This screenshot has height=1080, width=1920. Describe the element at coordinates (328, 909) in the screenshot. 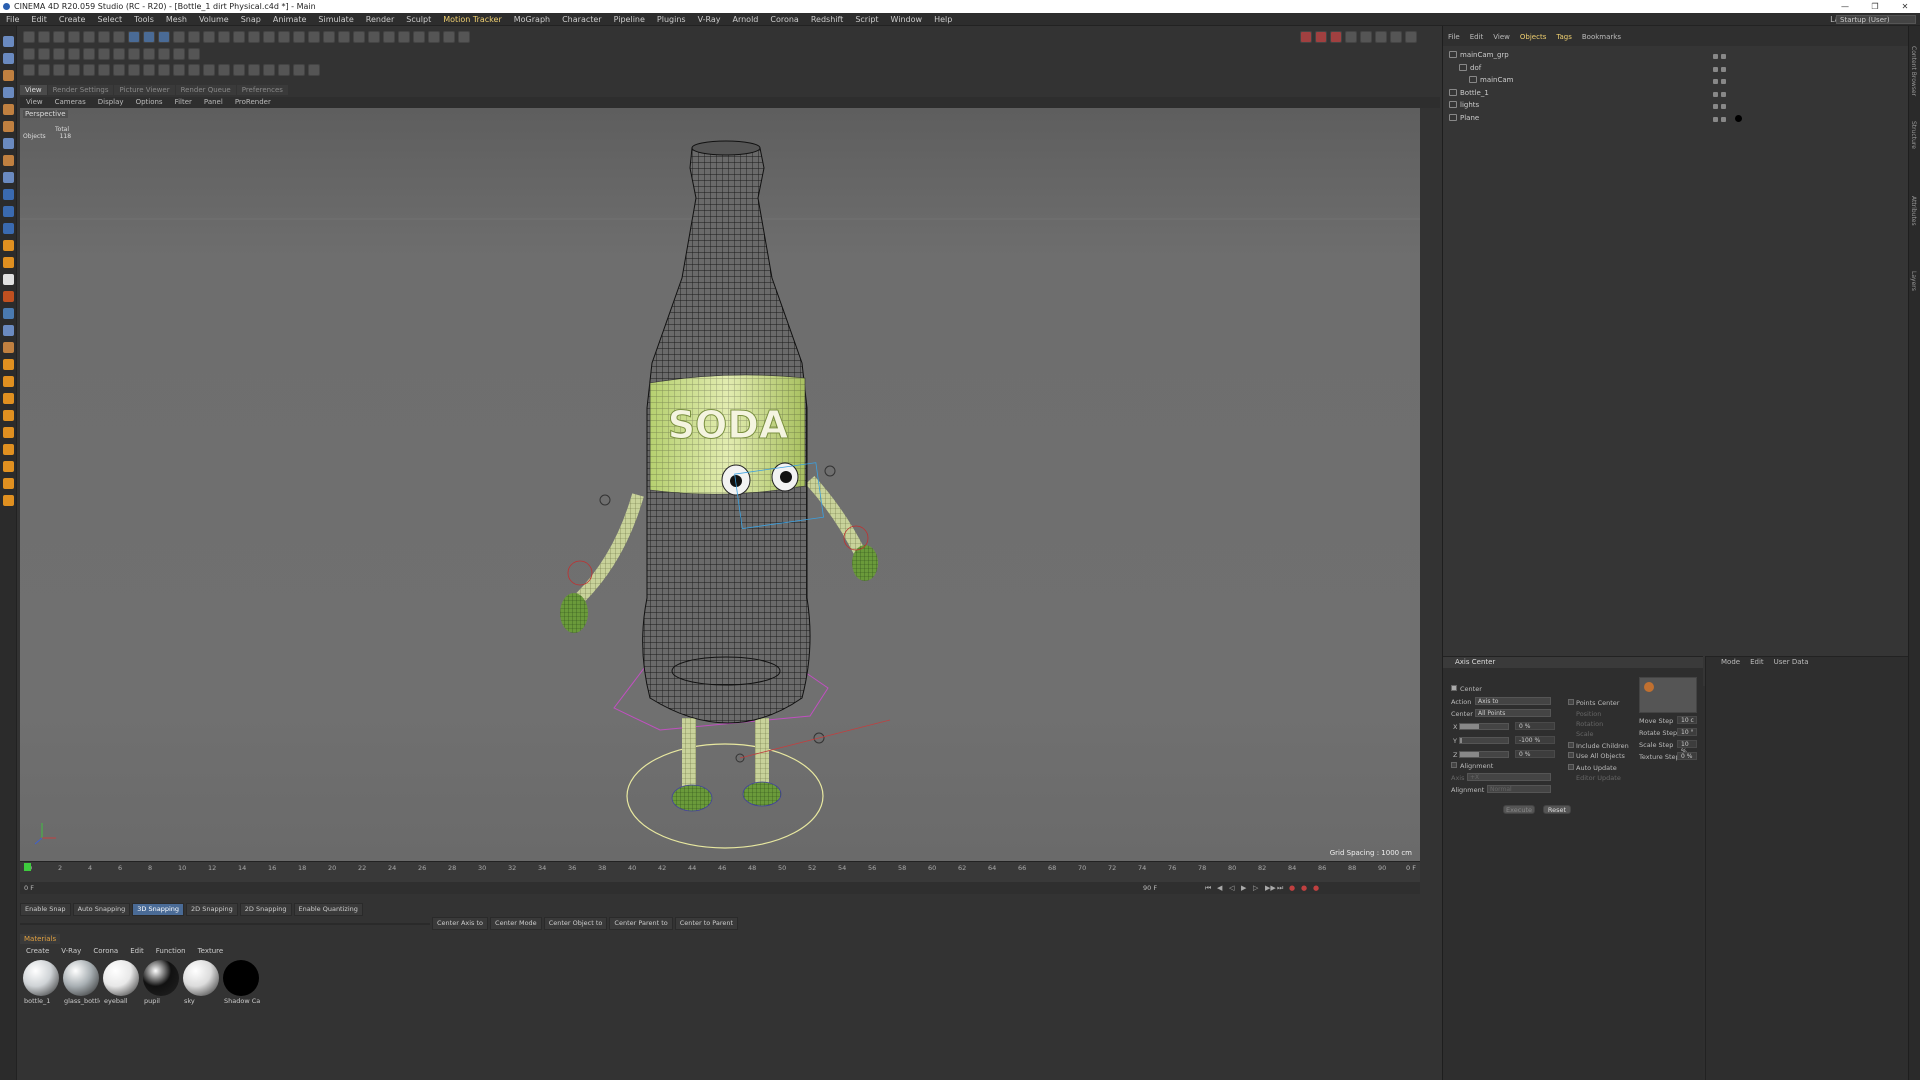

I see `snap-enable-quantizing: Enable Quantizing` at that location.